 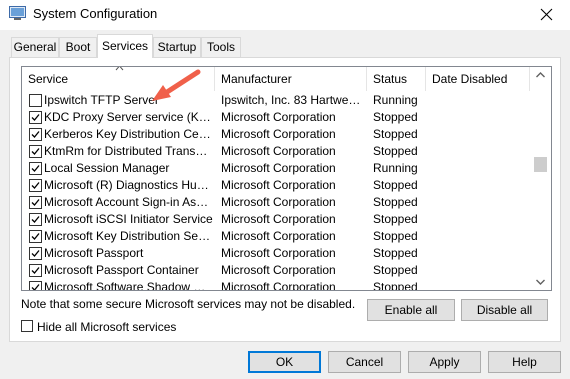 What do you see at coordinates (129, 134) in the screenshot?
I see `service-name: Kerberos Key Distribution Center` at bounding box center [129, 134].